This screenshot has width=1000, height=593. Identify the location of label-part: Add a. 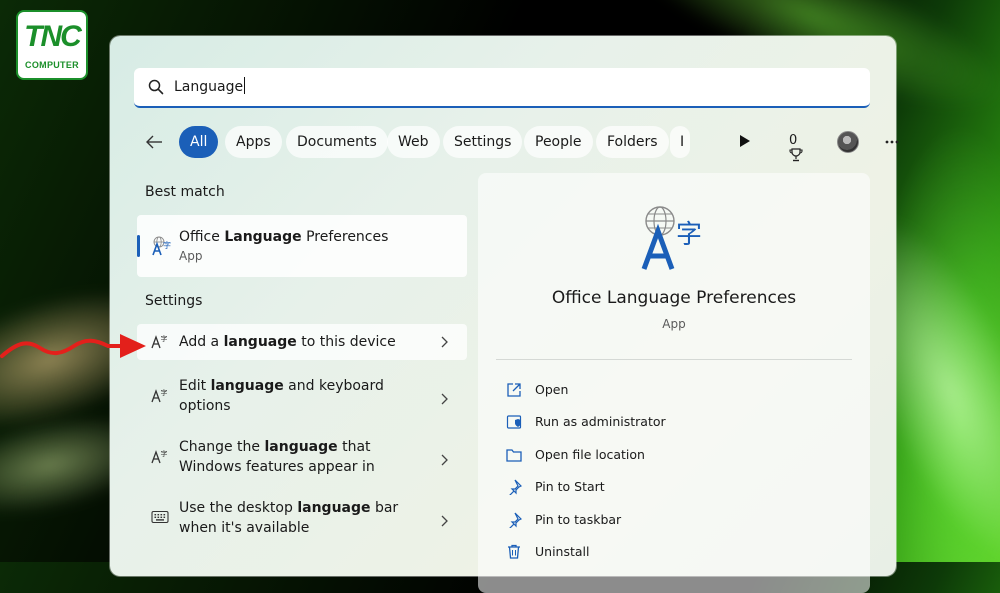
(201, 342).